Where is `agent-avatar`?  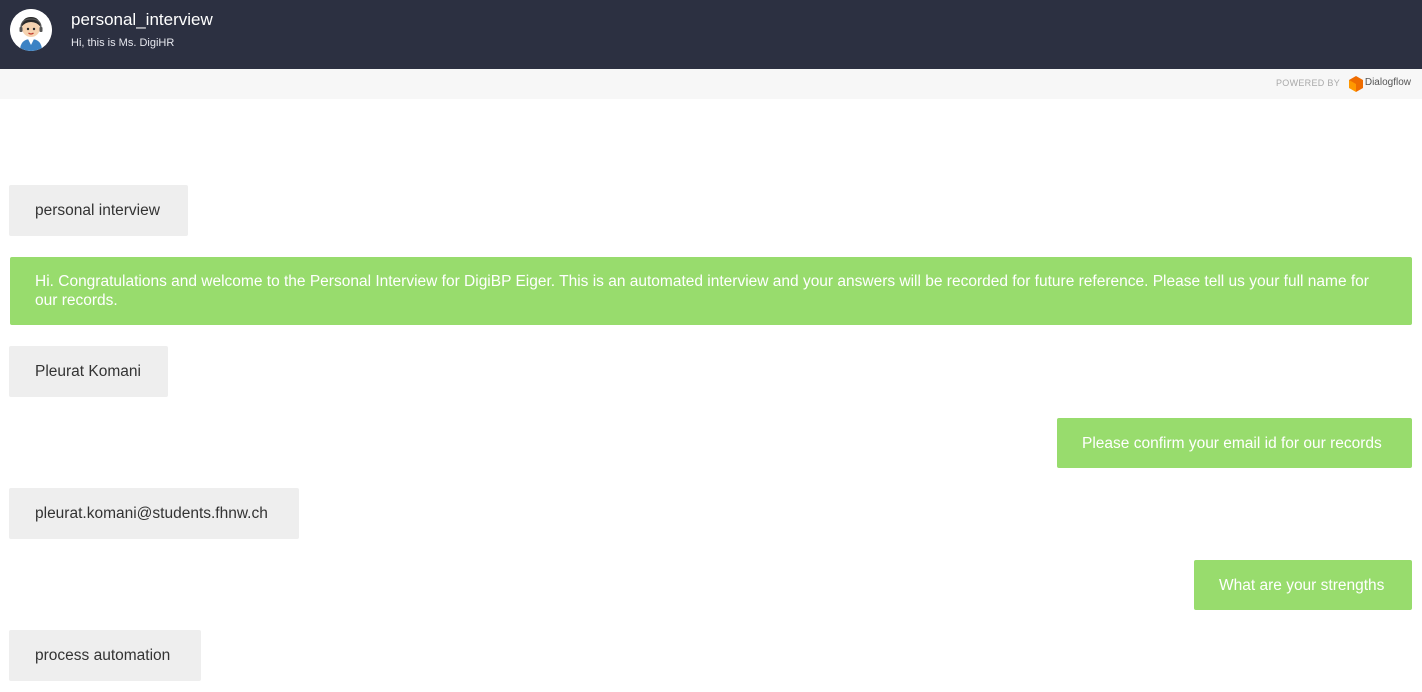
agent-avatar is located at coordinates (31, 30).